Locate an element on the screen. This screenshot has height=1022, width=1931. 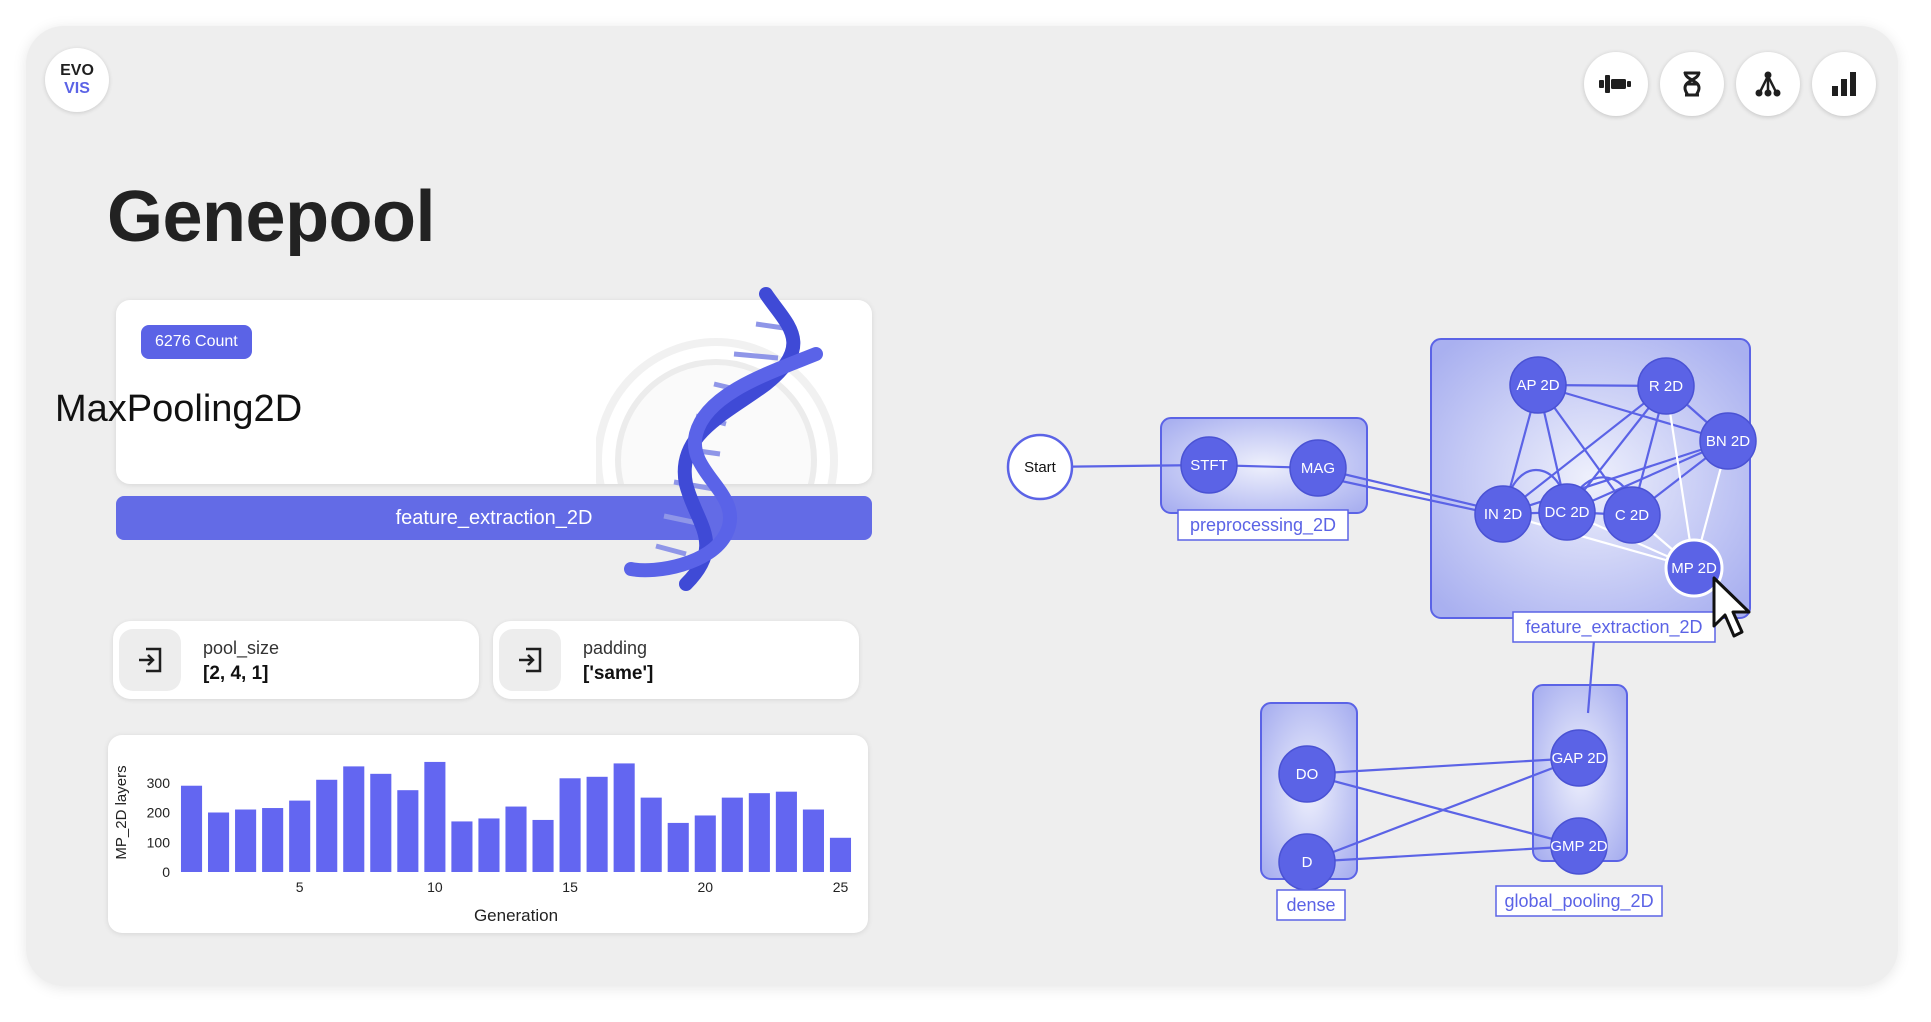
logo-line-1: EVO is located at coordinates (77, 70).